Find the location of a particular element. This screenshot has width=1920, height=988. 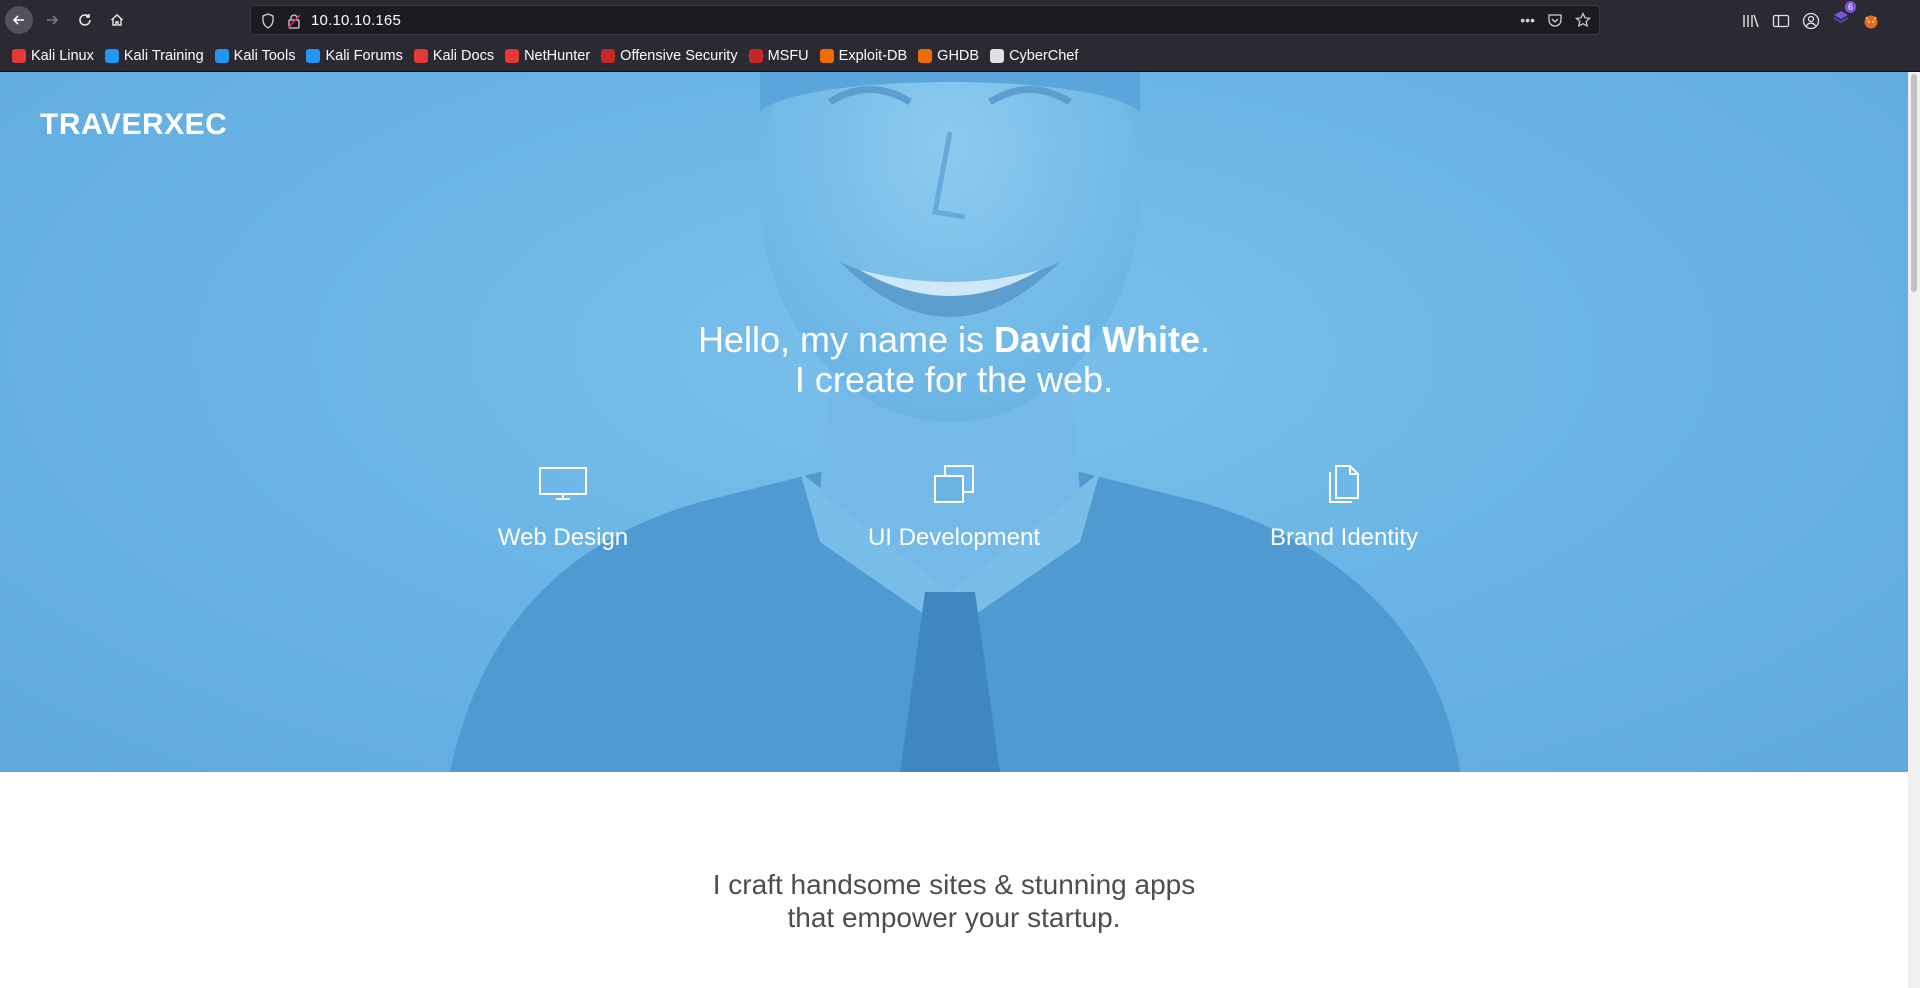

back-button is located at coordinates (19, 20).